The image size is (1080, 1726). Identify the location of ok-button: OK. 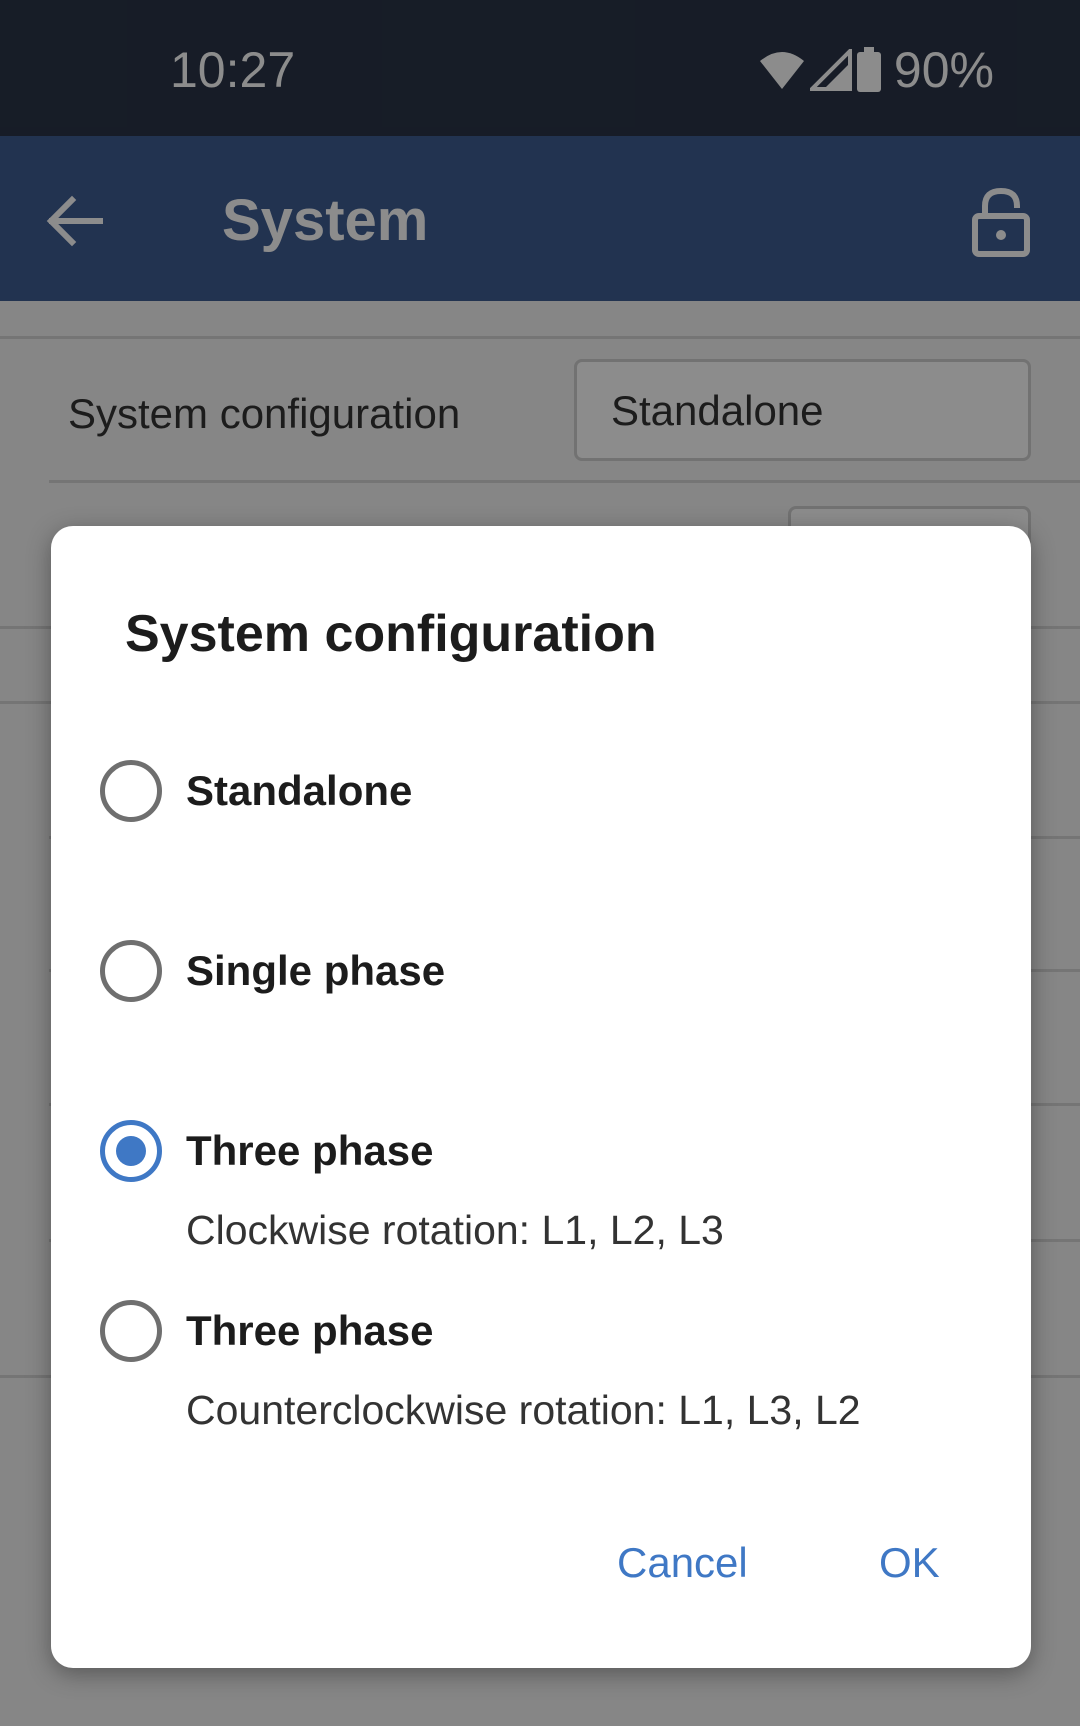
(909, 1563).